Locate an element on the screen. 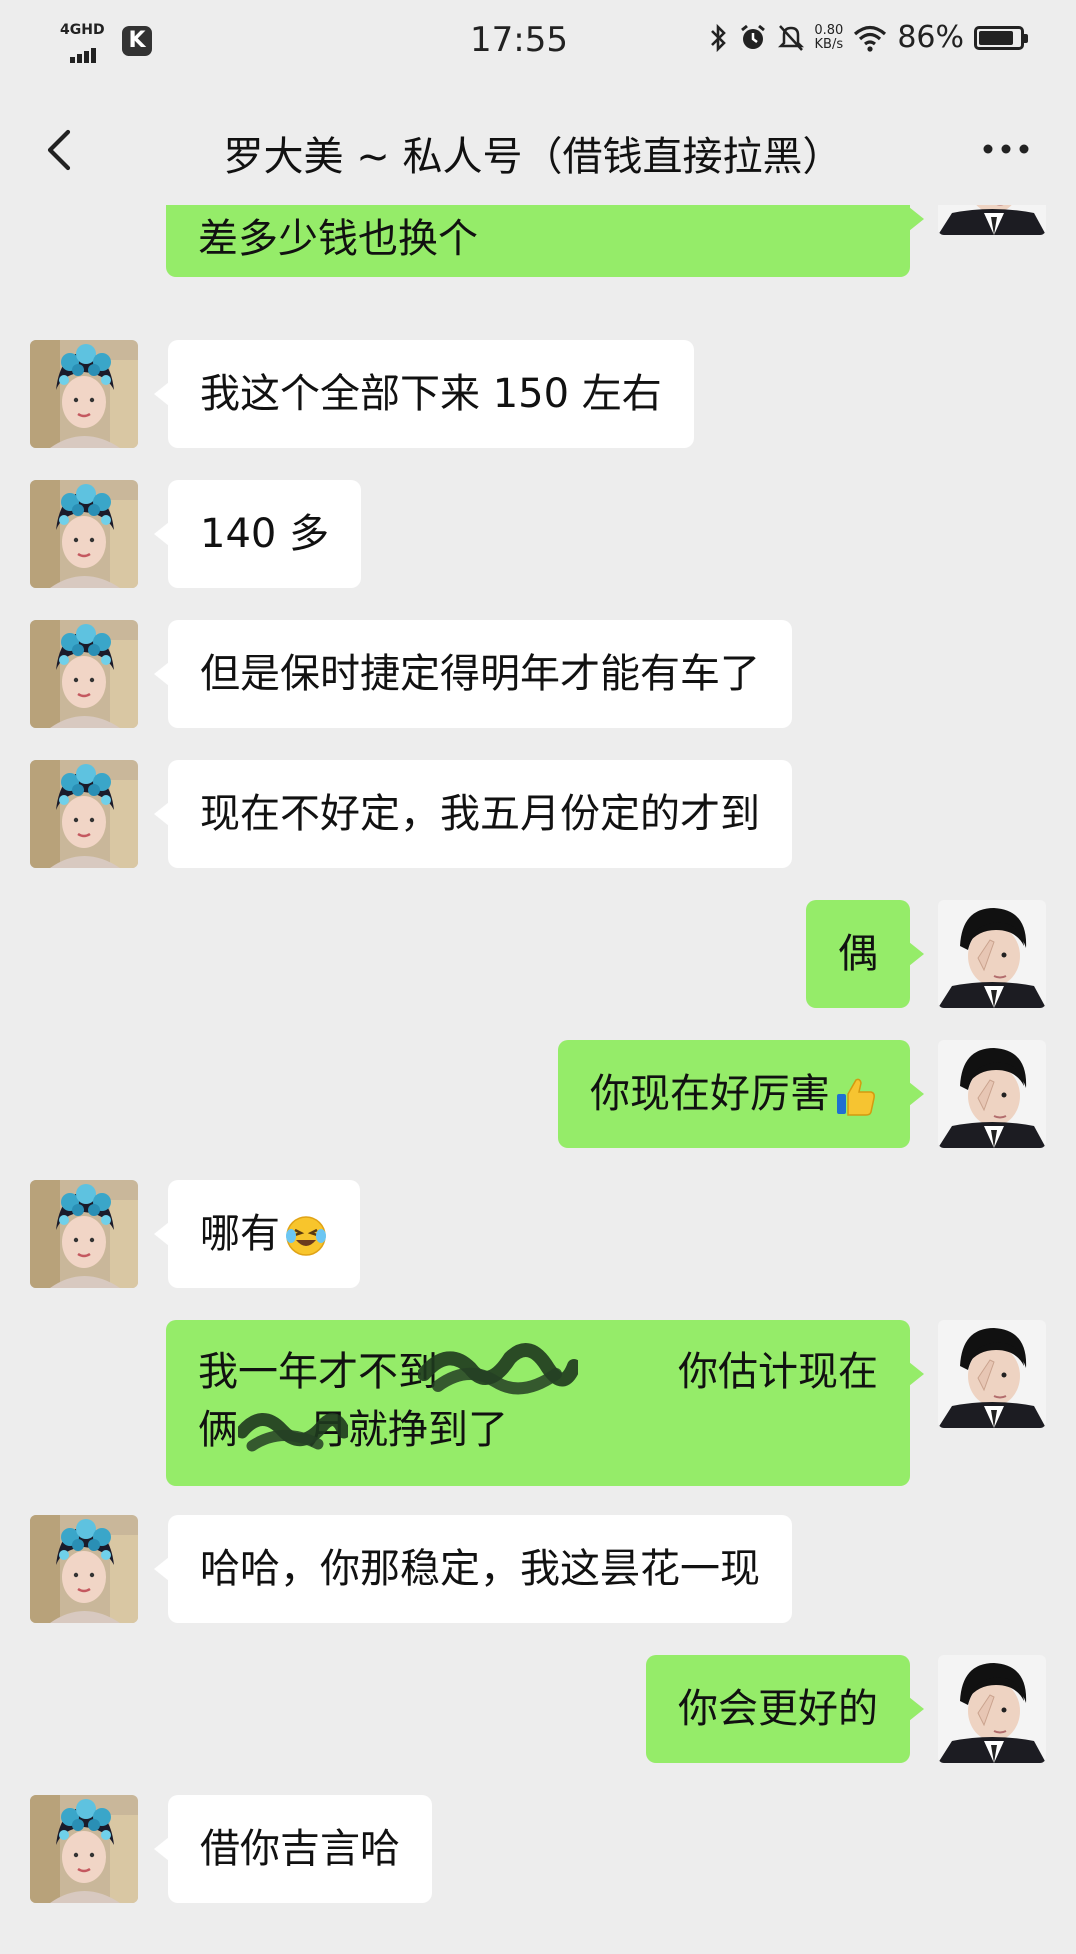  received-bubble: 借你吉言哈 is located at coordinates (293, 1849).